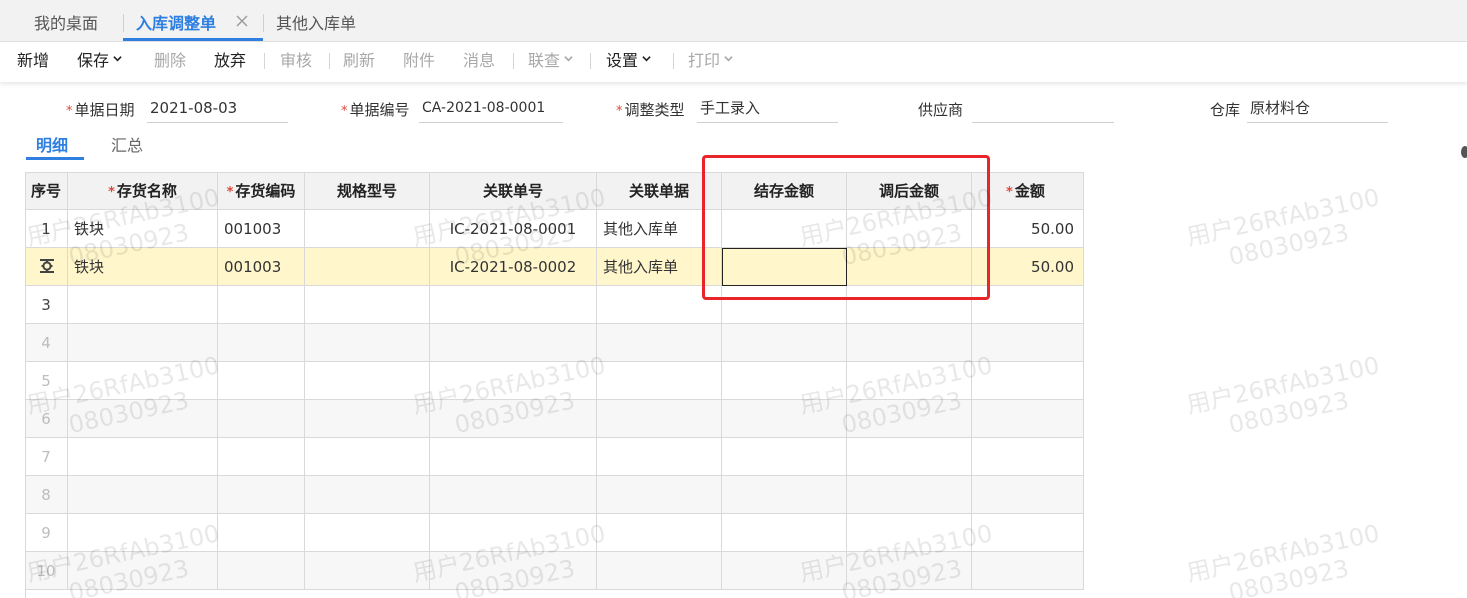 This screenshot has height=598, width=1467. Describe the element at coordinates (479, 61) in the screenshot. I see `message-button: 消息` at that location.